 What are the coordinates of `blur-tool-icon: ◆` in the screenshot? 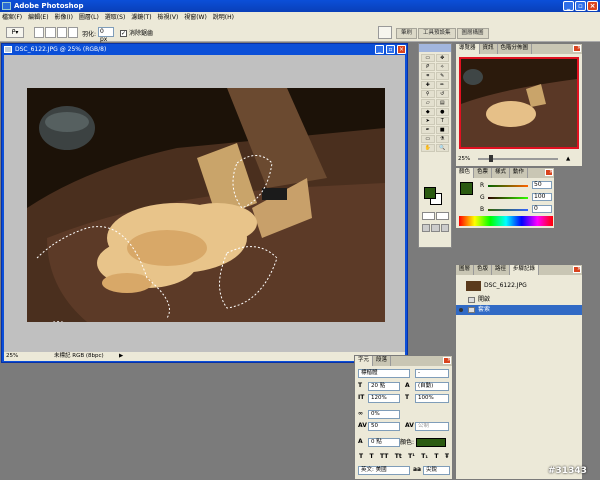 It's located at (428, 112).